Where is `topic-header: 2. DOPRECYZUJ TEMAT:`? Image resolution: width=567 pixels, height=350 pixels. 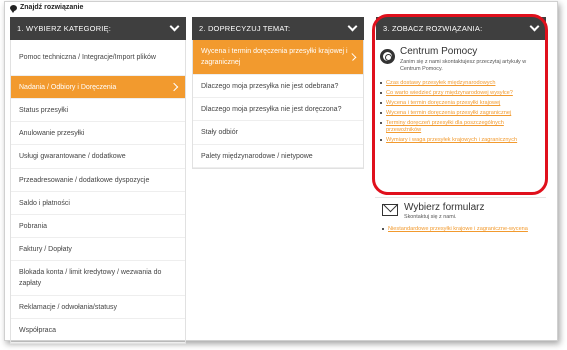
topic-header: 2. DOPRECYZUJ TEMAT: is located at coordinates (278, 28).